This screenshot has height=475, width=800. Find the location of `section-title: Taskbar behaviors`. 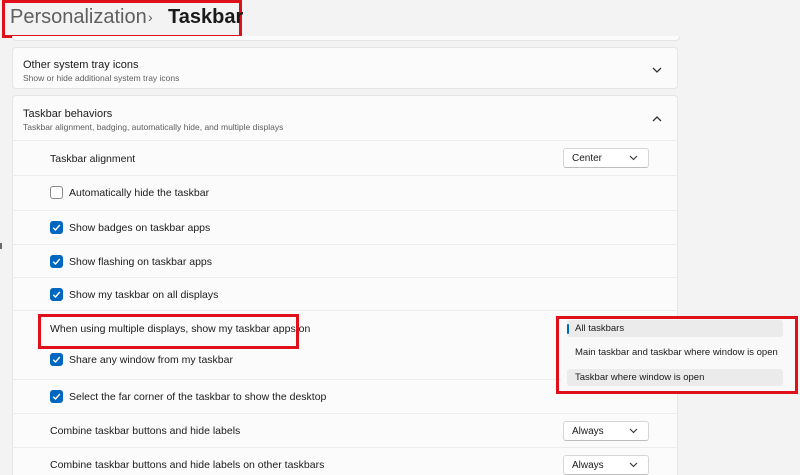

section-title: Taskbar behaviors is located at coordinates (68, 114).